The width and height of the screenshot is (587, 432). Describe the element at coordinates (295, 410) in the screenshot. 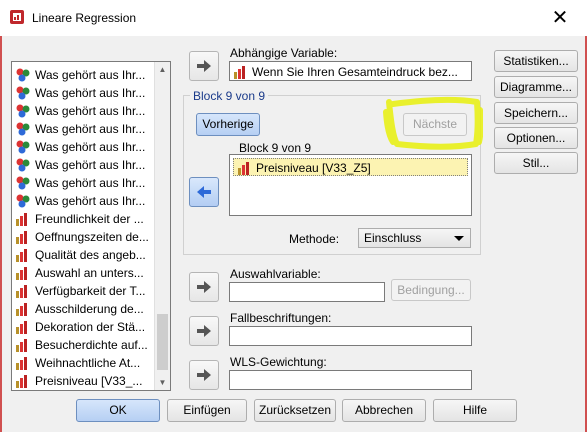

I see `reset-button: Zurücksetzen` at that location.